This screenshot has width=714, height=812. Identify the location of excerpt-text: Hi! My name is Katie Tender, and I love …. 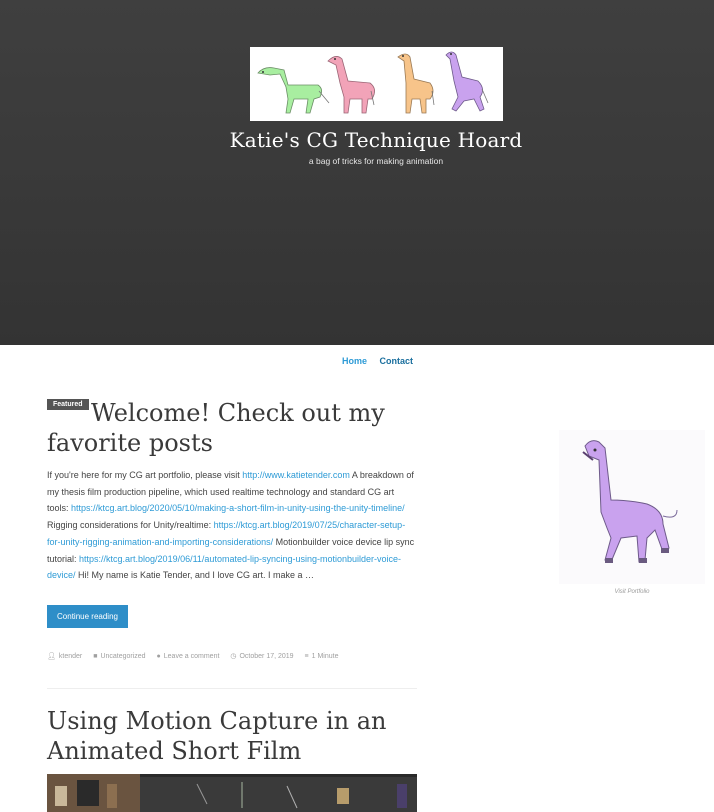
(194, 575).